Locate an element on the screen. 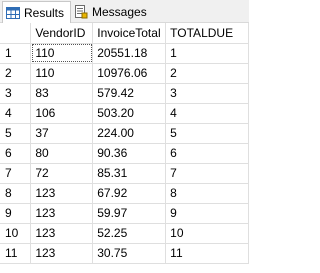  cell-totaldue: 2 is located at coordinates (207, 73).